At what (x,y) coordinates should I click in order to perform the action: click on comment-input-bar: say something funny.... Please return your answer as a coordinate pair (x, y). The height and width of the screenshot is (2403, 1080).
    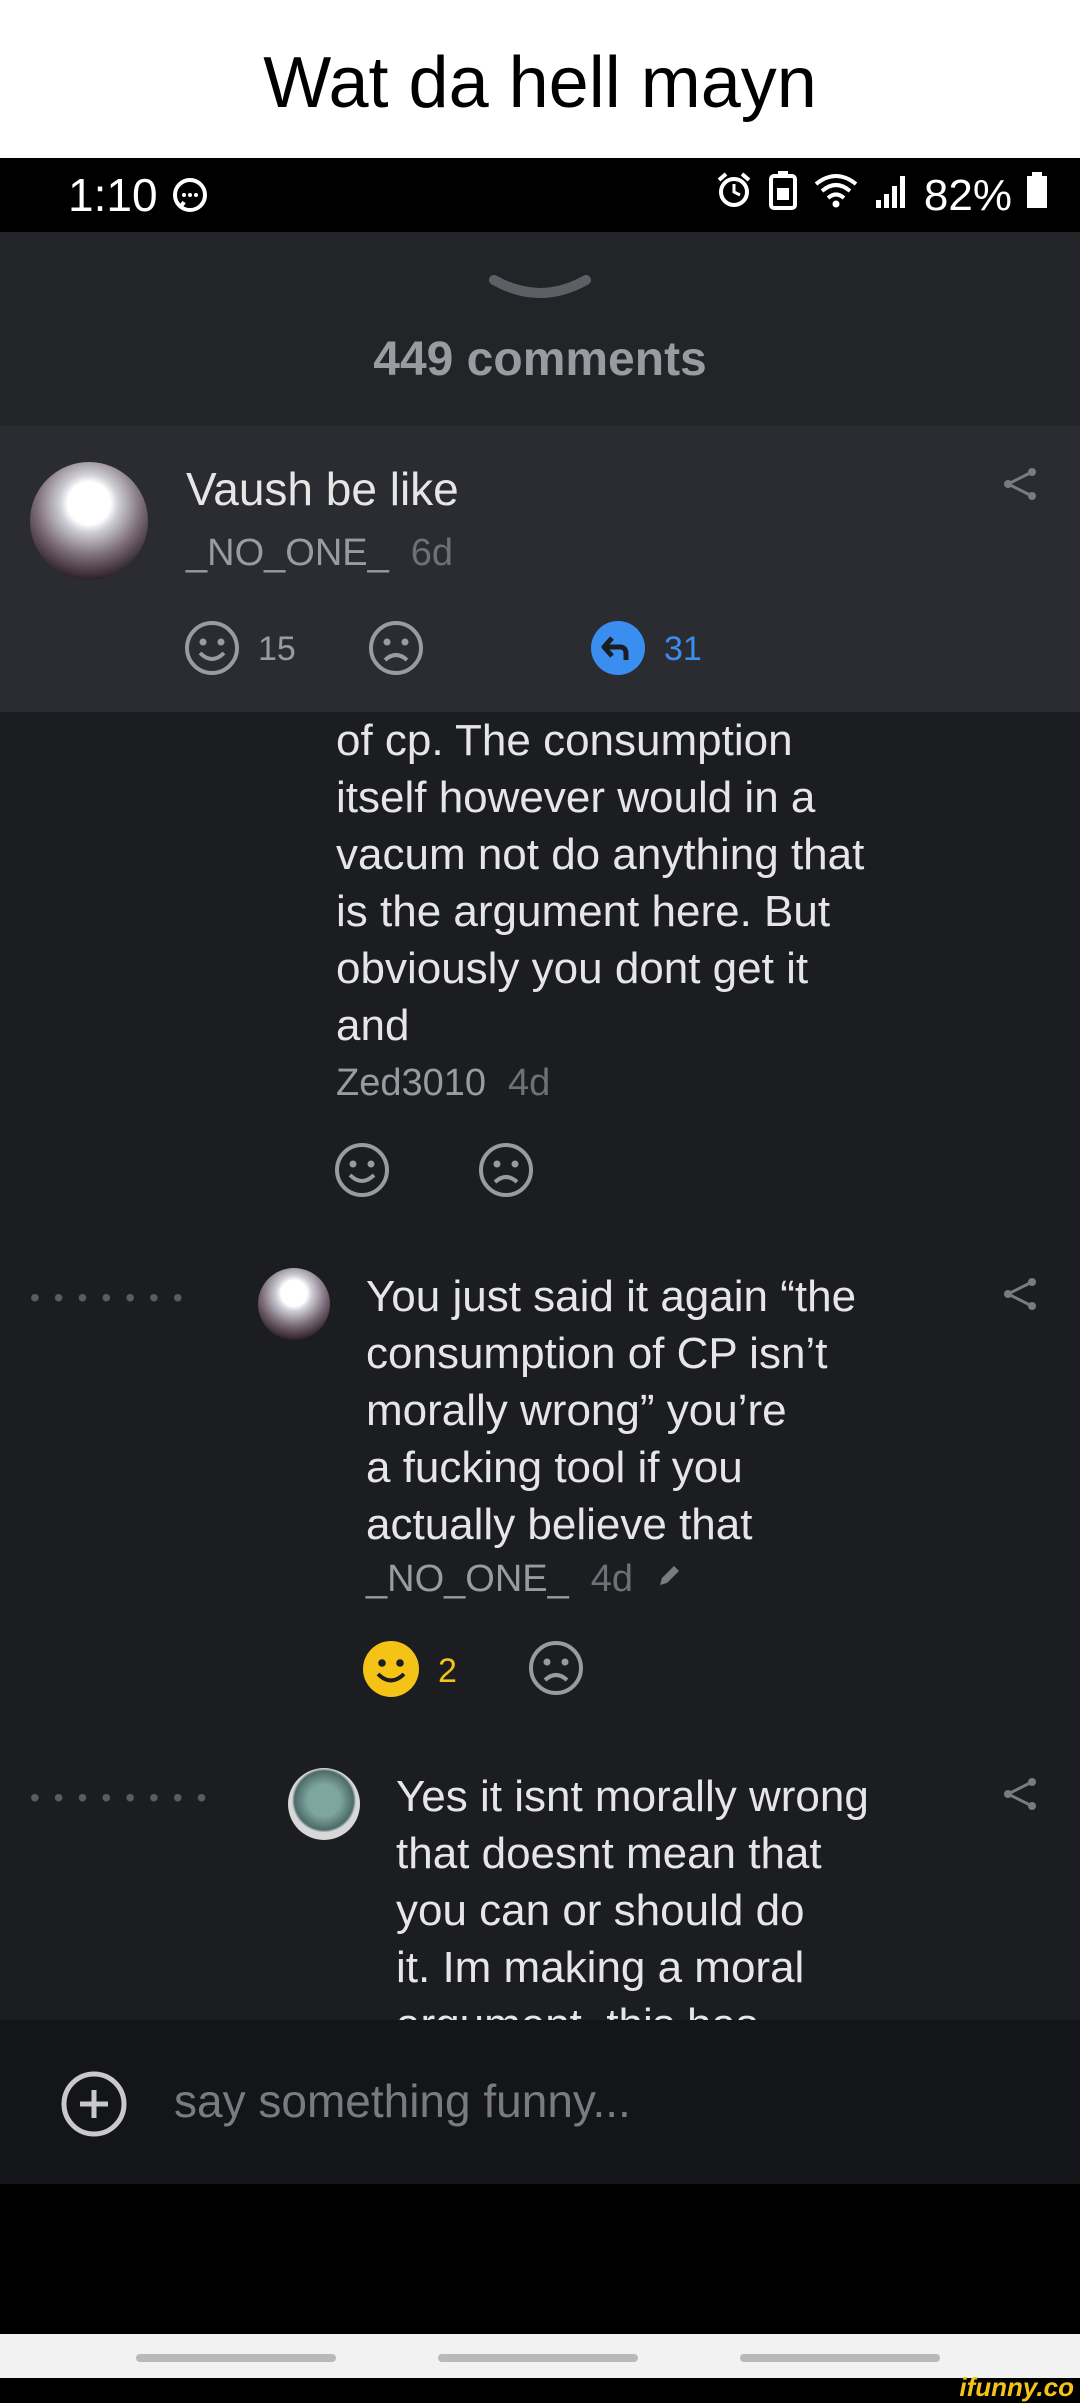
    Looking at the image, I should click on (540, 2102).